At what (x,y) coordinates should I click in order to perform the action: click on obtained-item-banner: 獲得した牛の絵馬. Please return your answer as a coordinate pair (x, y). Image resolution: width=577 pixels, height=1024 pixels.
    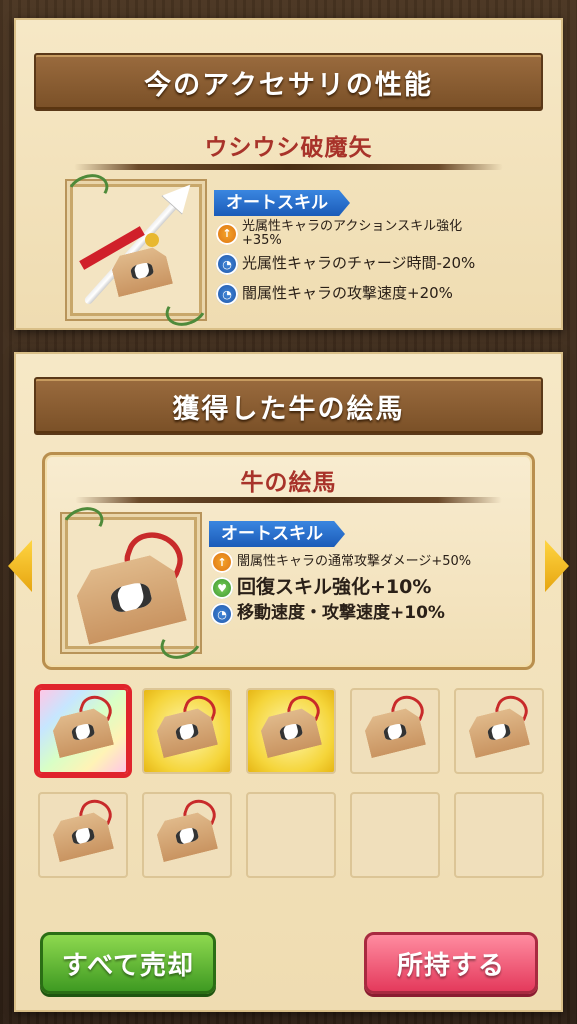
    Looking at the image, I should click on (288, 406).